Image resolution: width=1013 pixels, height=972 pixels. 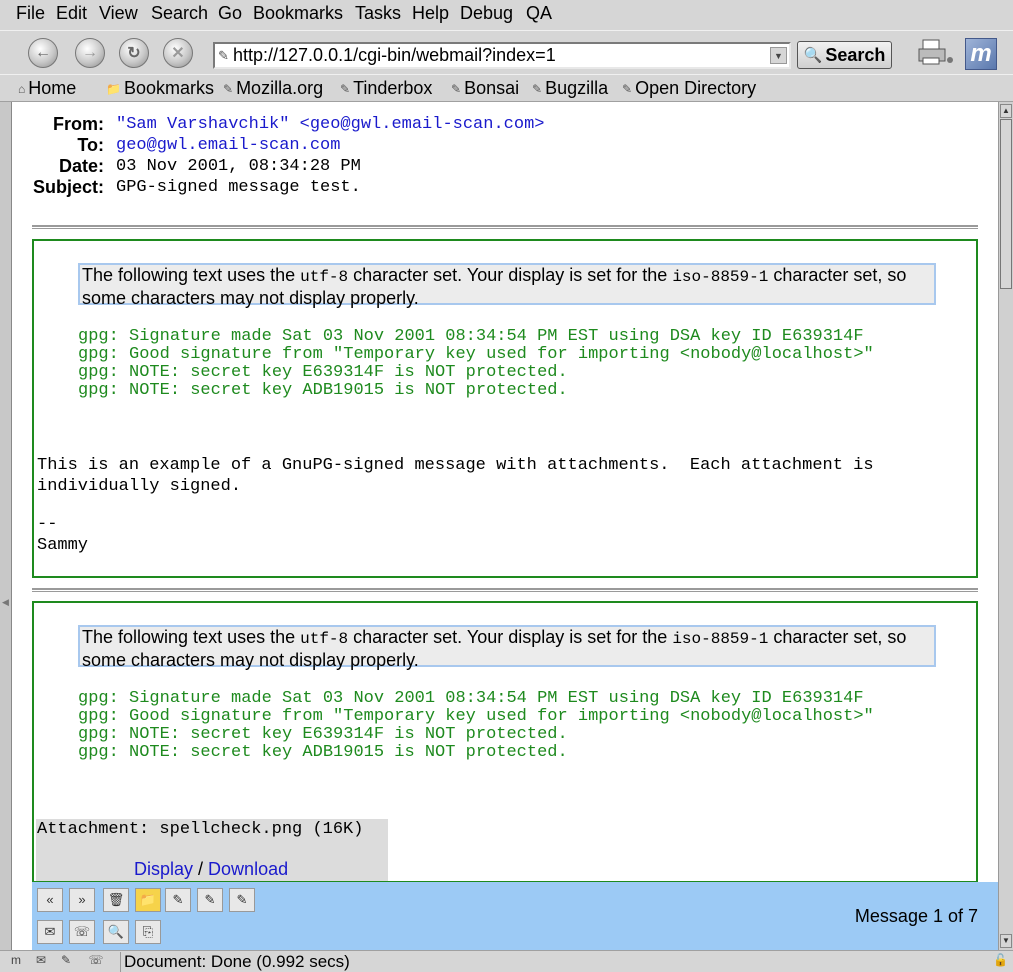 What do you see at coordinates (5, 602) in the screenshot?
I see `splitter-grip-icon: ◀` at bounding box center [5, 602].